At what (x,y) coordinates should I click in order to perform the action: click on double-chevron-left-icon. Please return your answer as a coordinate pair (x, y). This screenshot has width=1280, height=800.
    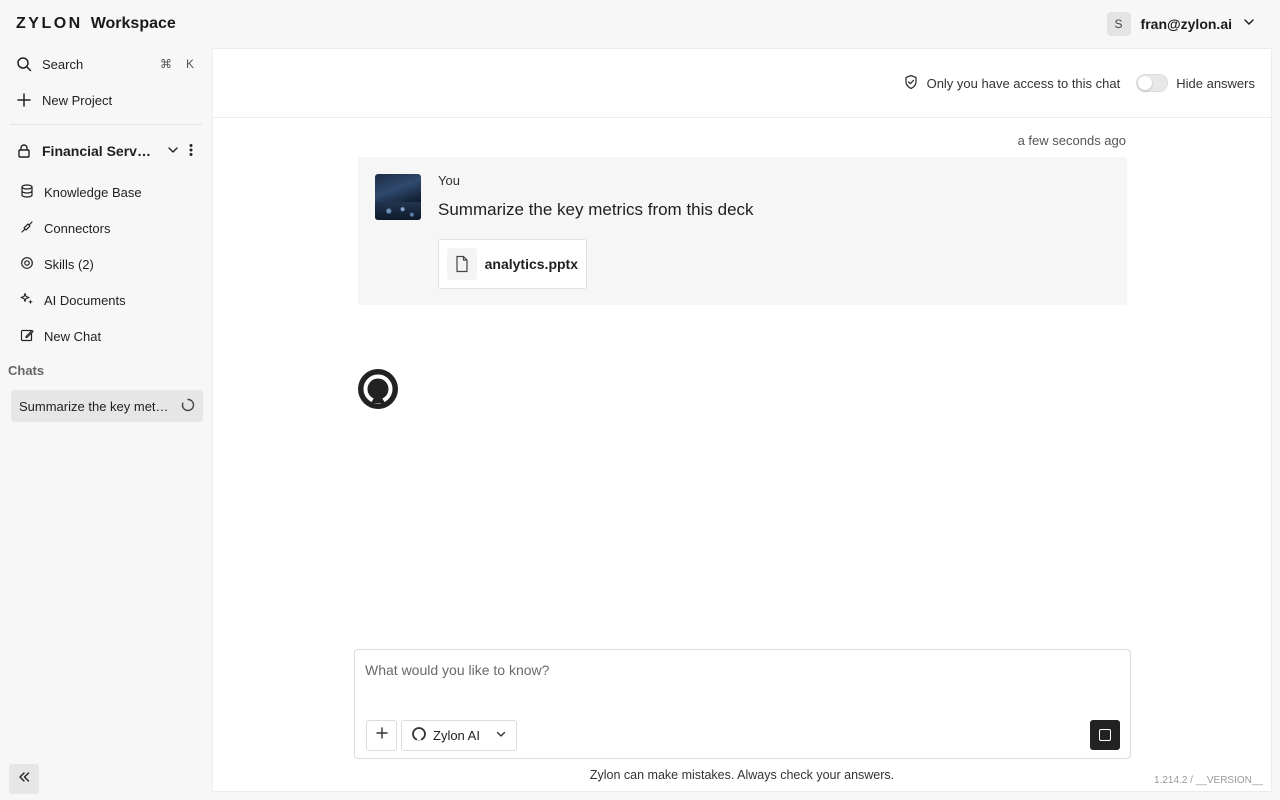
    Looking at the image, I should click on (24, 779).